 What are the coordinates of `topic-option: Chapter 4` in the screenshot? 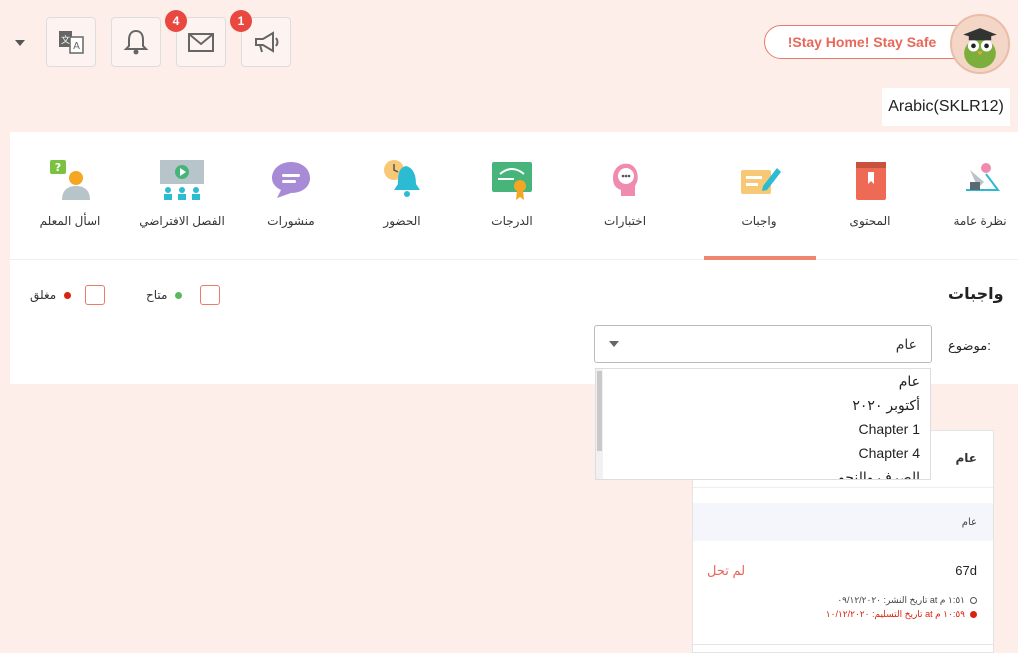 It's located at (763, 453).